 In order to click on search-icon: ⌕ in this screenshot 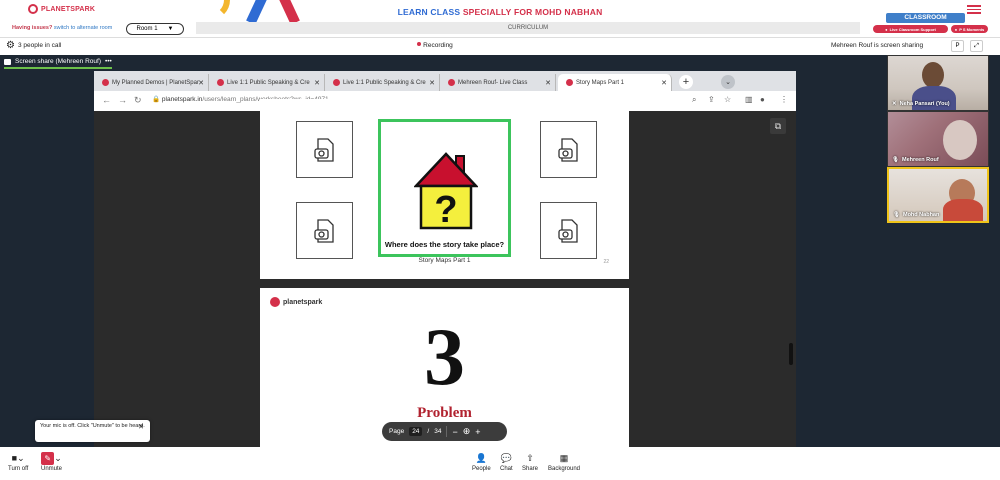, I will do `click(694, 100)`.